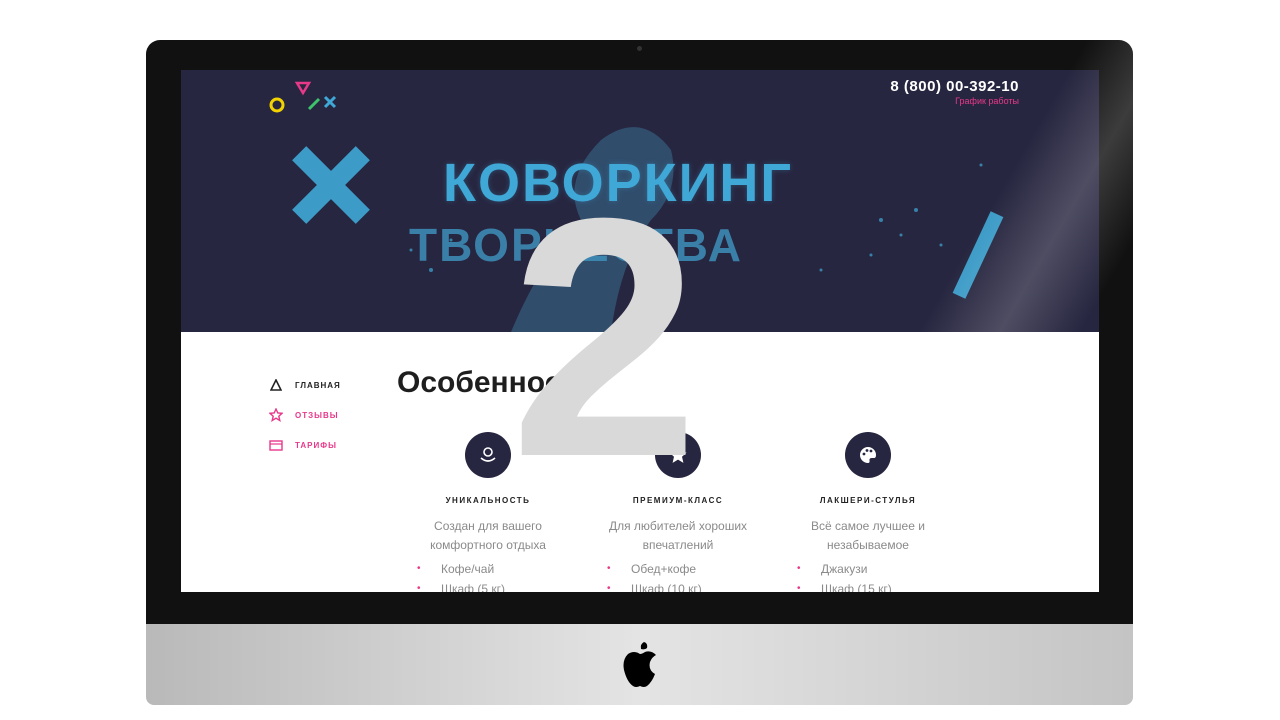  I want to click on list-item: Джакузи, so click(868, 569).